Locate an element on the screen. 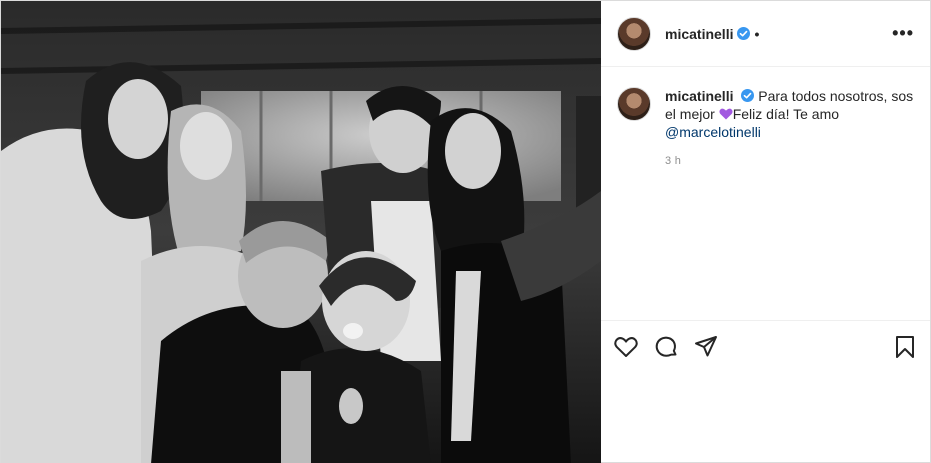 The image size is (931, 463). share-paper-plane-icon is located at coordinates (706, 347).